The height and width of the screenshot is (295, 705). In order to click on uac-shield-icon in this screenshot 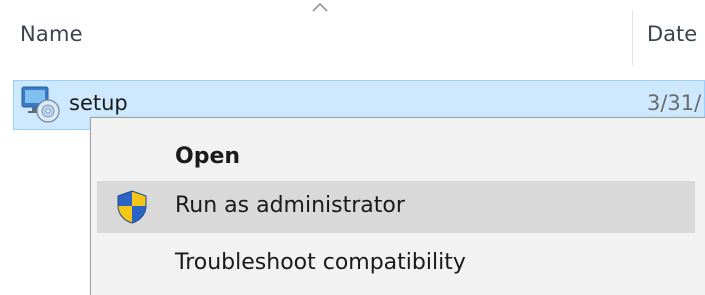, I will do `click(132, 207)`.